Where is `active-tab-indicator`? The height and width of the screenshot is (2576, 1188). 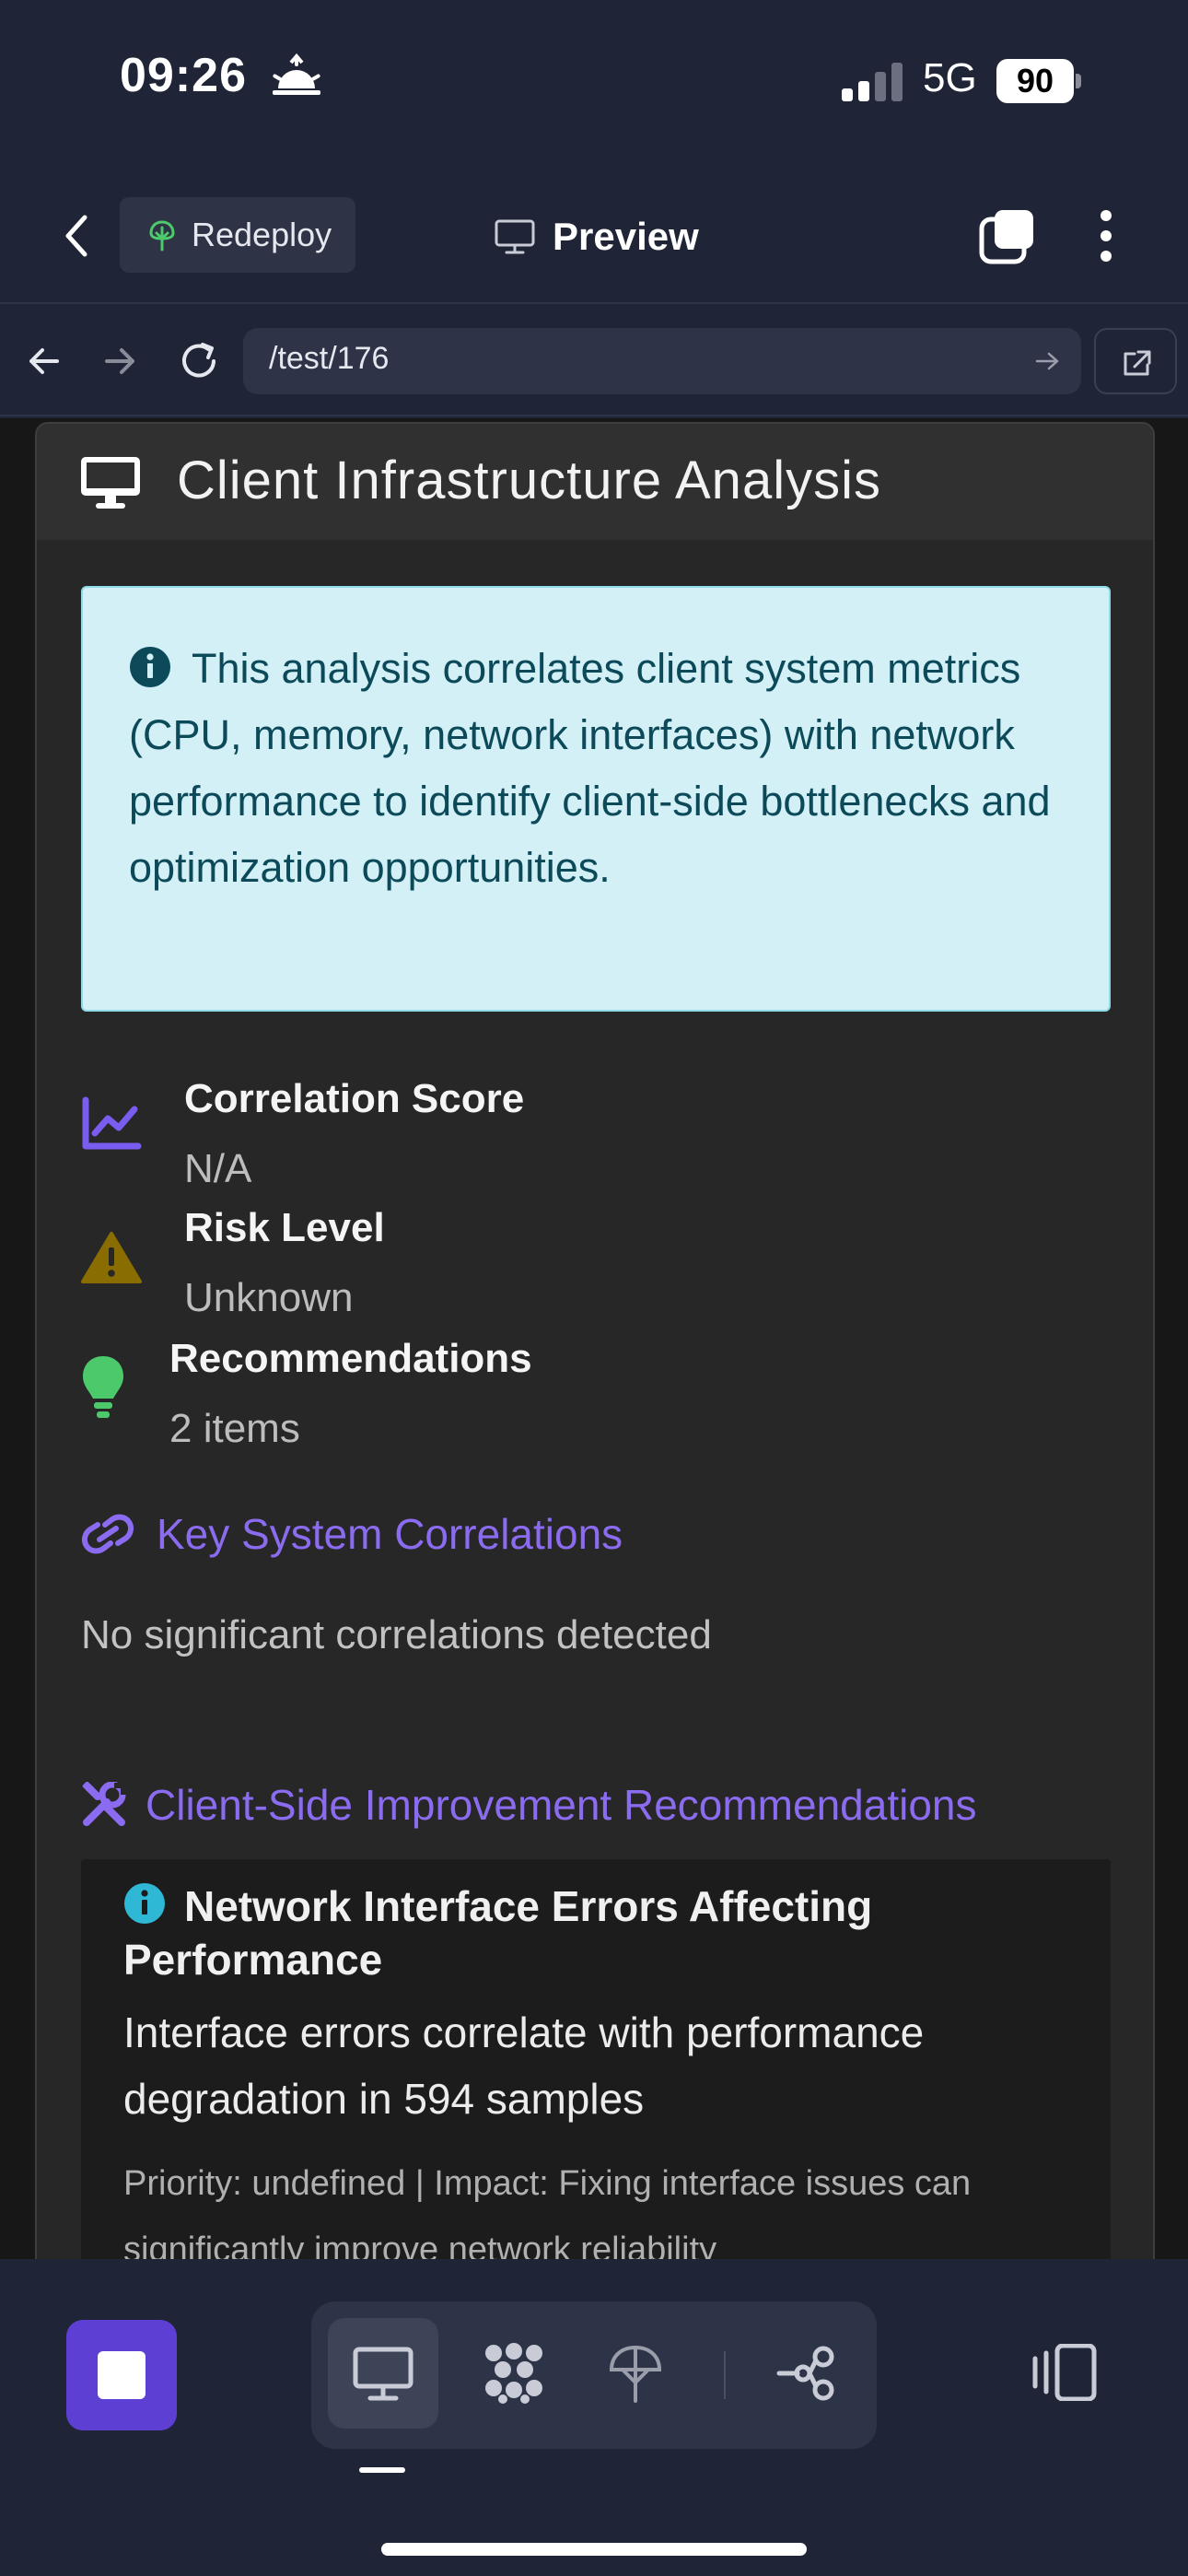
active-tab-indicator is located at coordinates (382, 2470).